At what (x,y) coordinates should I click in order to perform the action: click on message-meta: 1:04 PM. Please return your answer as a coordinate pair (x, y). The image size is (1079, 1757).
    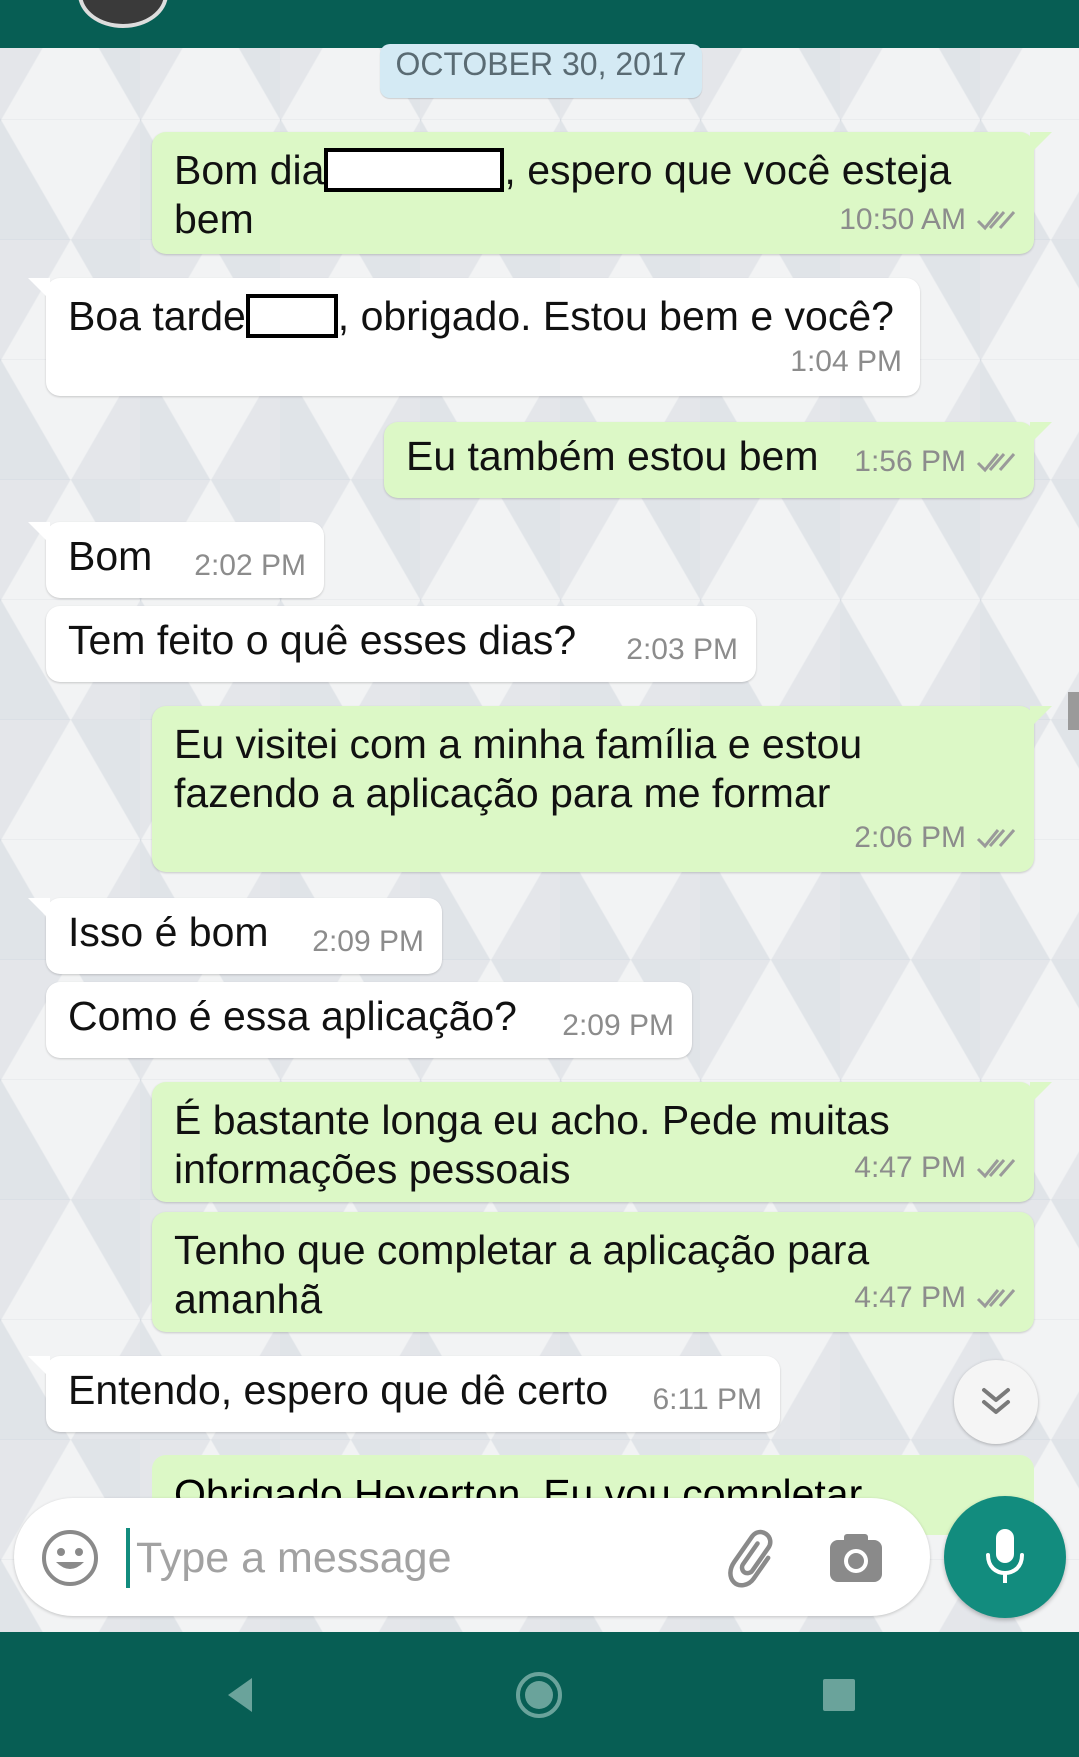
    Looking at the image, I should click on (846, 361).